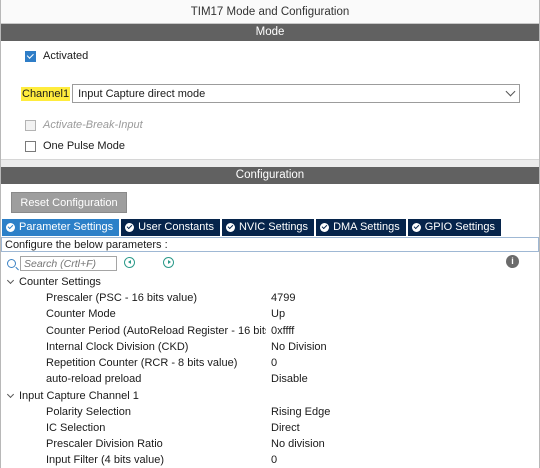  I want to click on one-pulse-mode-row: One Pulse Mode, so click(75, 146).